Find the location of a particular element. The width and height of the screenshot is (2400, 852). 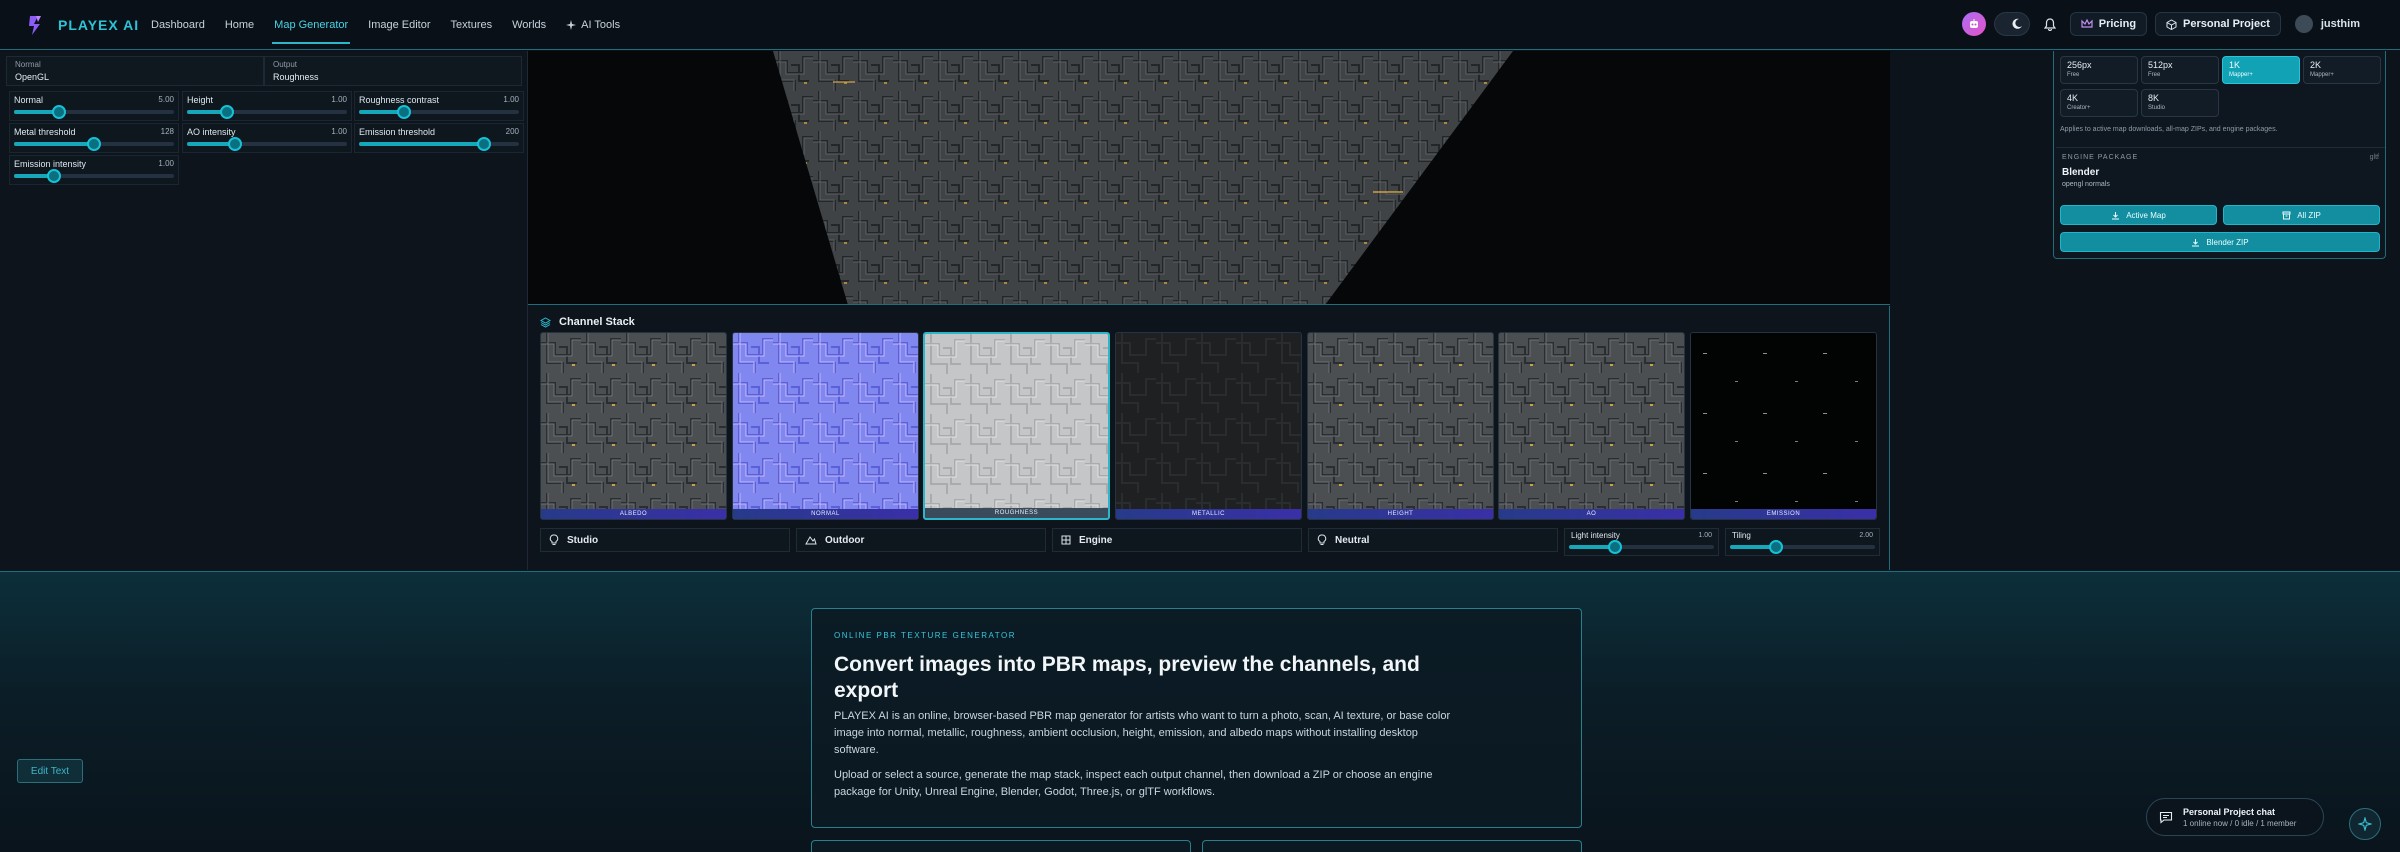

ai-assistant-fab is located at coordinates (2365, 824).